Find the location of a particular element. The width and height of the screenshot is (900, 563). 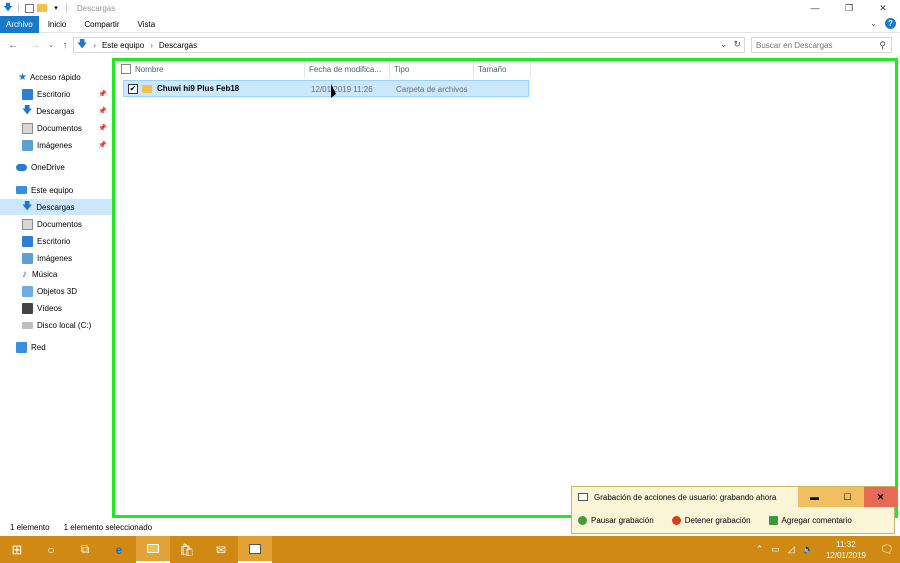

nav-item-videos: Vídeos is located at coordinates (56, 308).